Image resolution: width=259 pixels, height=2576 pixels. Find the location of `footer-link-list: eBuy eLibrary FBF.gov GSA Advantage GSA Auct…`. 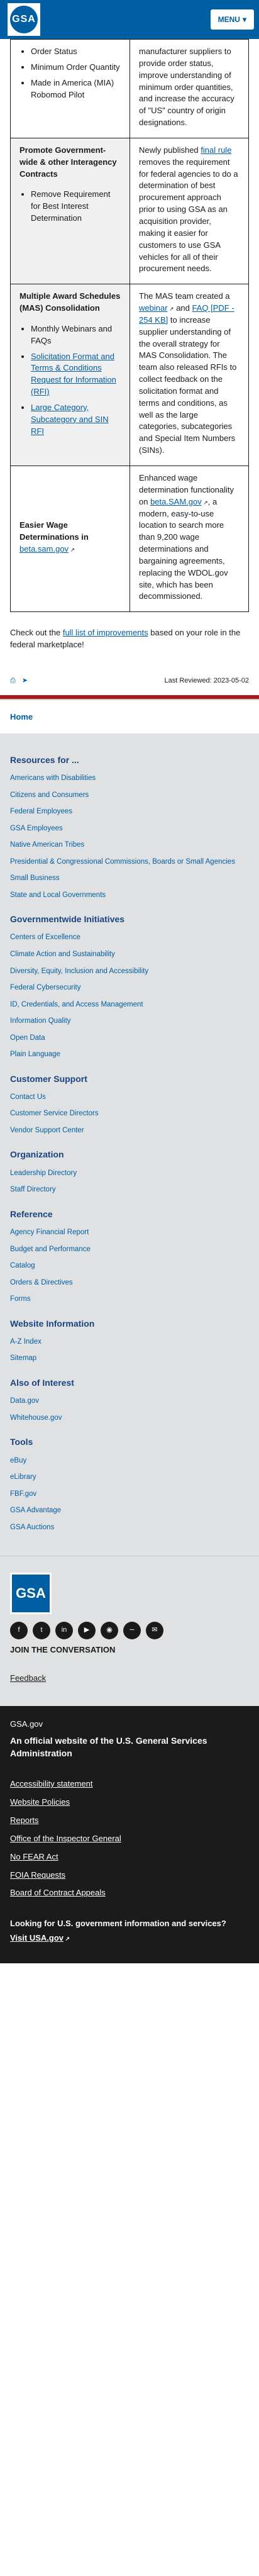

footer-link-list: eBuy eLibrary FBF.gov GSA Advantage GSA Auct… is located at coordinates (129, 1494).